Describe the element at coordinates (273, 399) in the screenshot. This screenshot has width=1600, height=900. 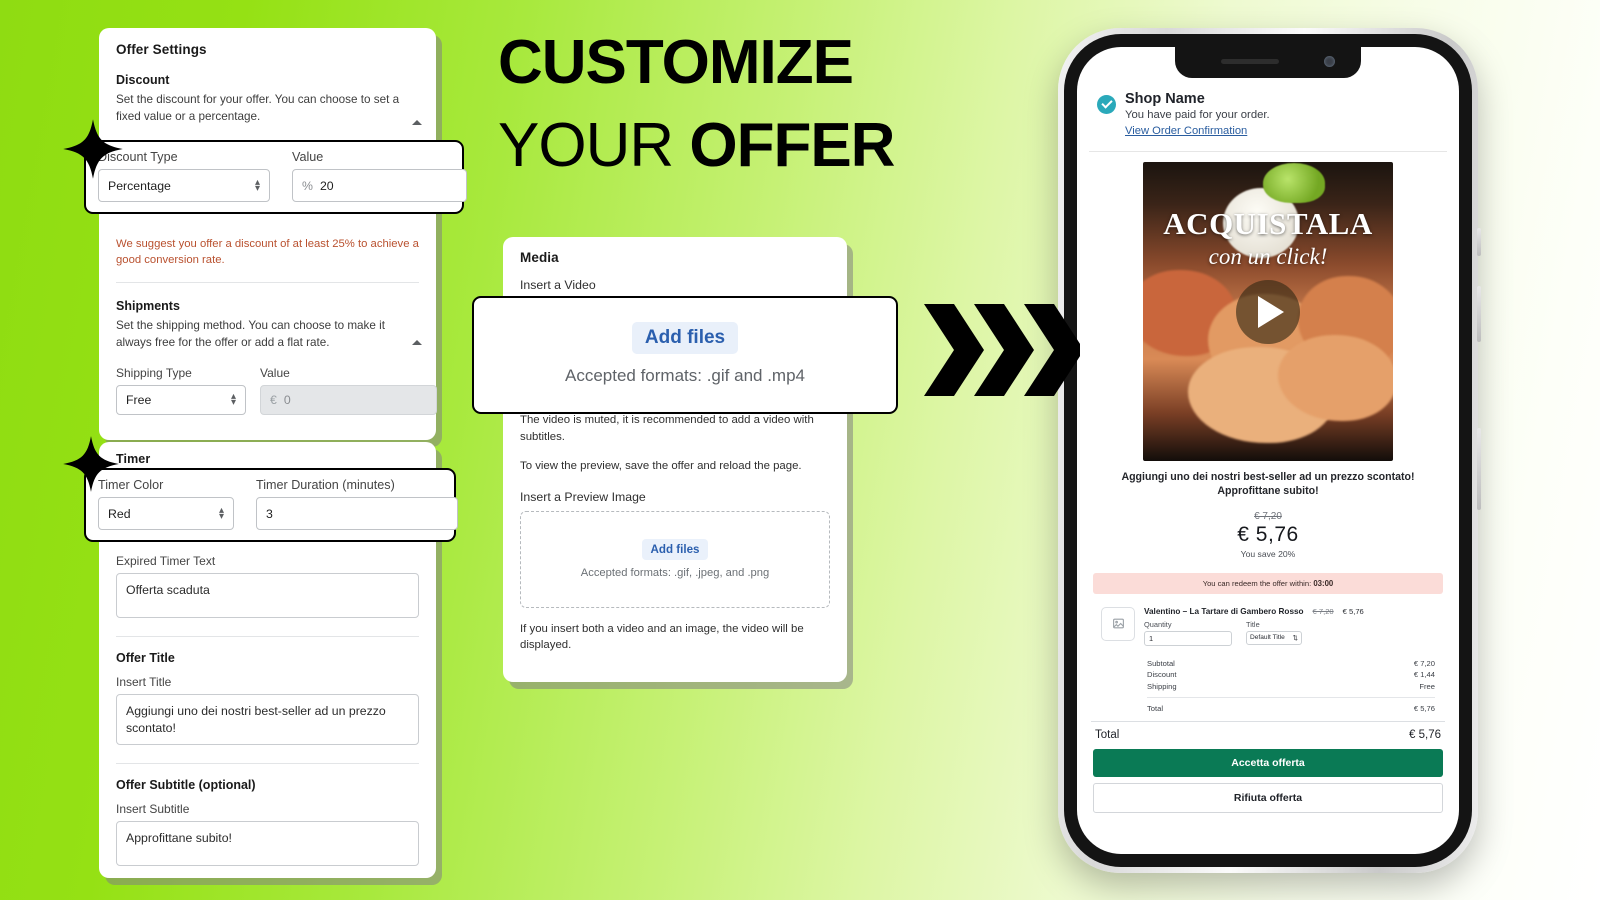
I see `euro-prefix: €` at that location.